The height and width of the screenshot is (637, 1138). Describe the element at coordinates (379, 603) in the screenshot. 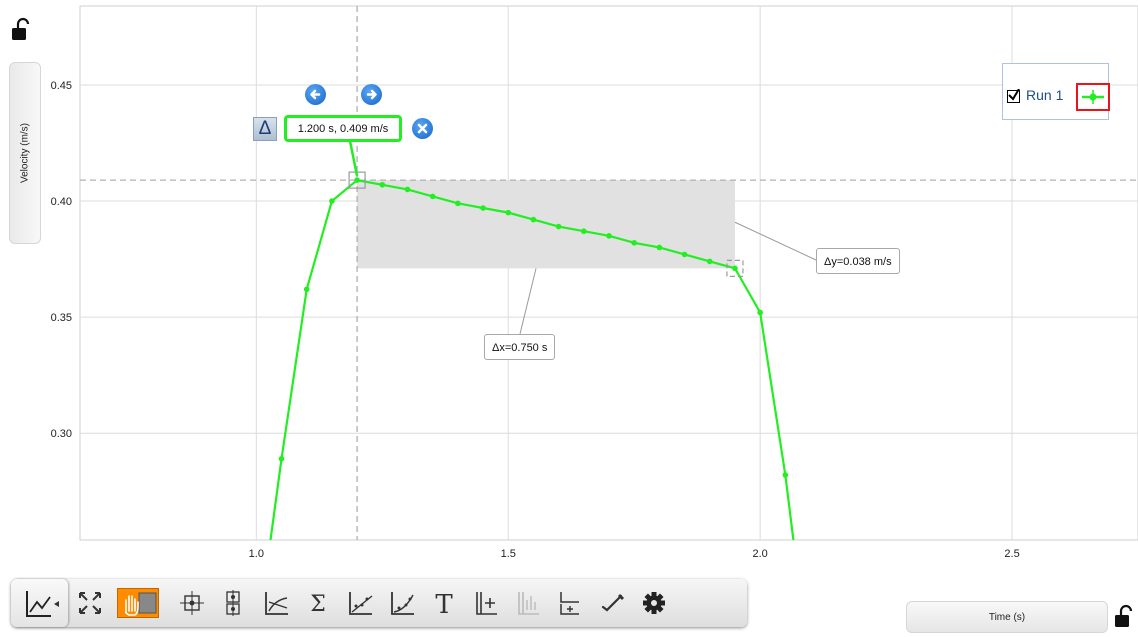

I see `graph-toolbar: Σ T` at that location.